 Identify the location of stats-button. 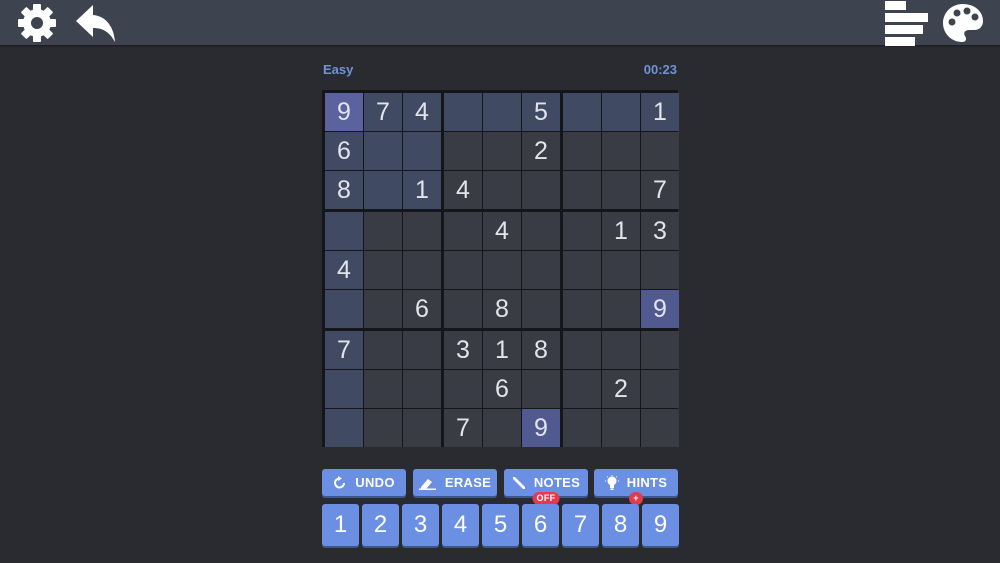
(905, 23).